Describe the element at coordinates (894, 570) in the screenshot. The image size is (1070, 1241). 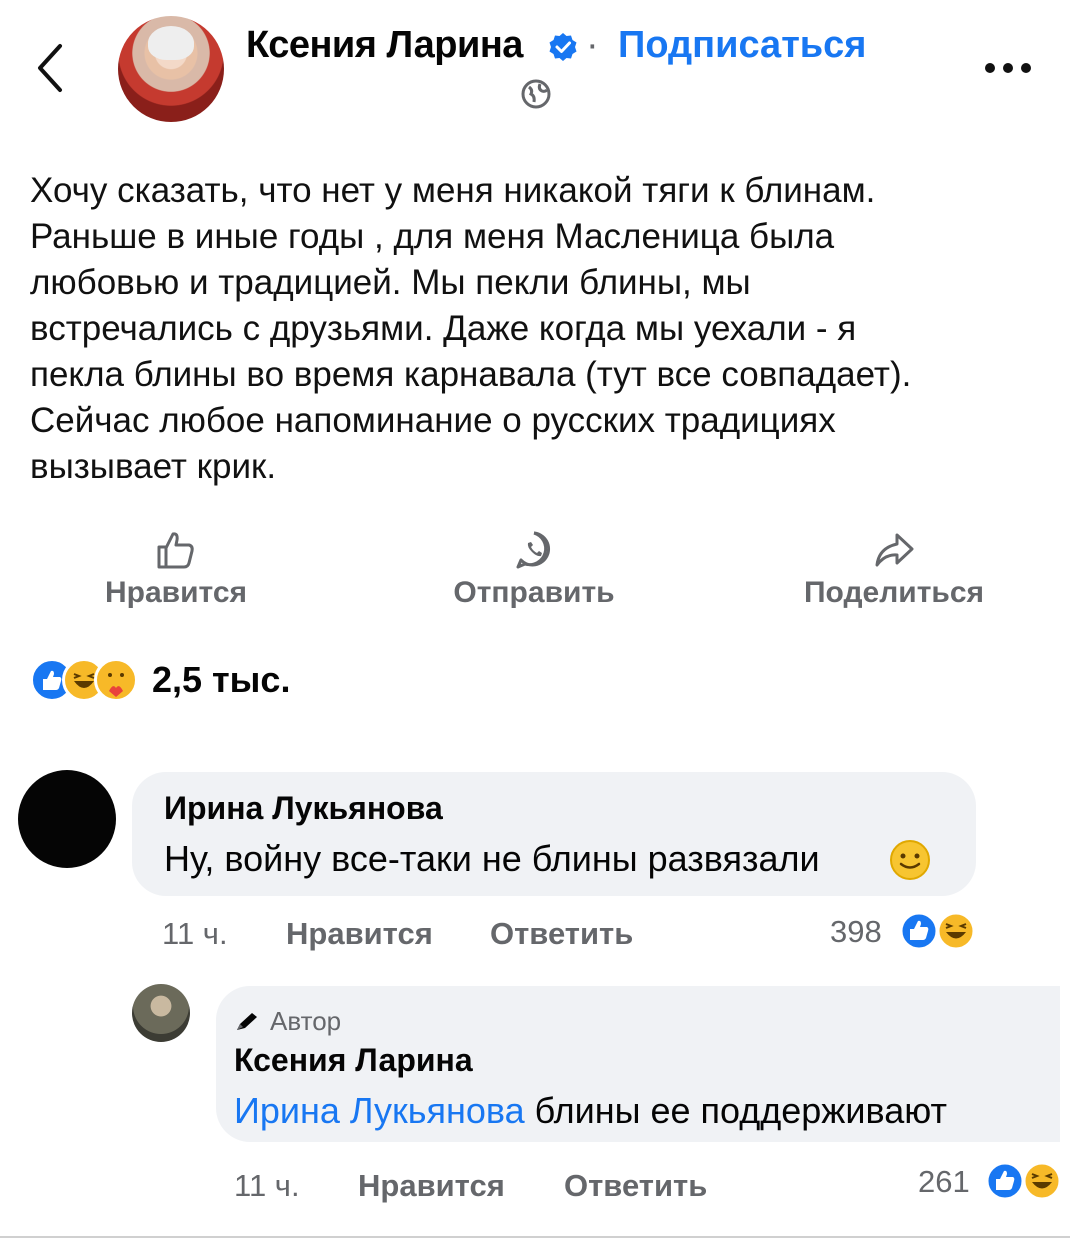
I see `share-button: Поделиться` at that location.